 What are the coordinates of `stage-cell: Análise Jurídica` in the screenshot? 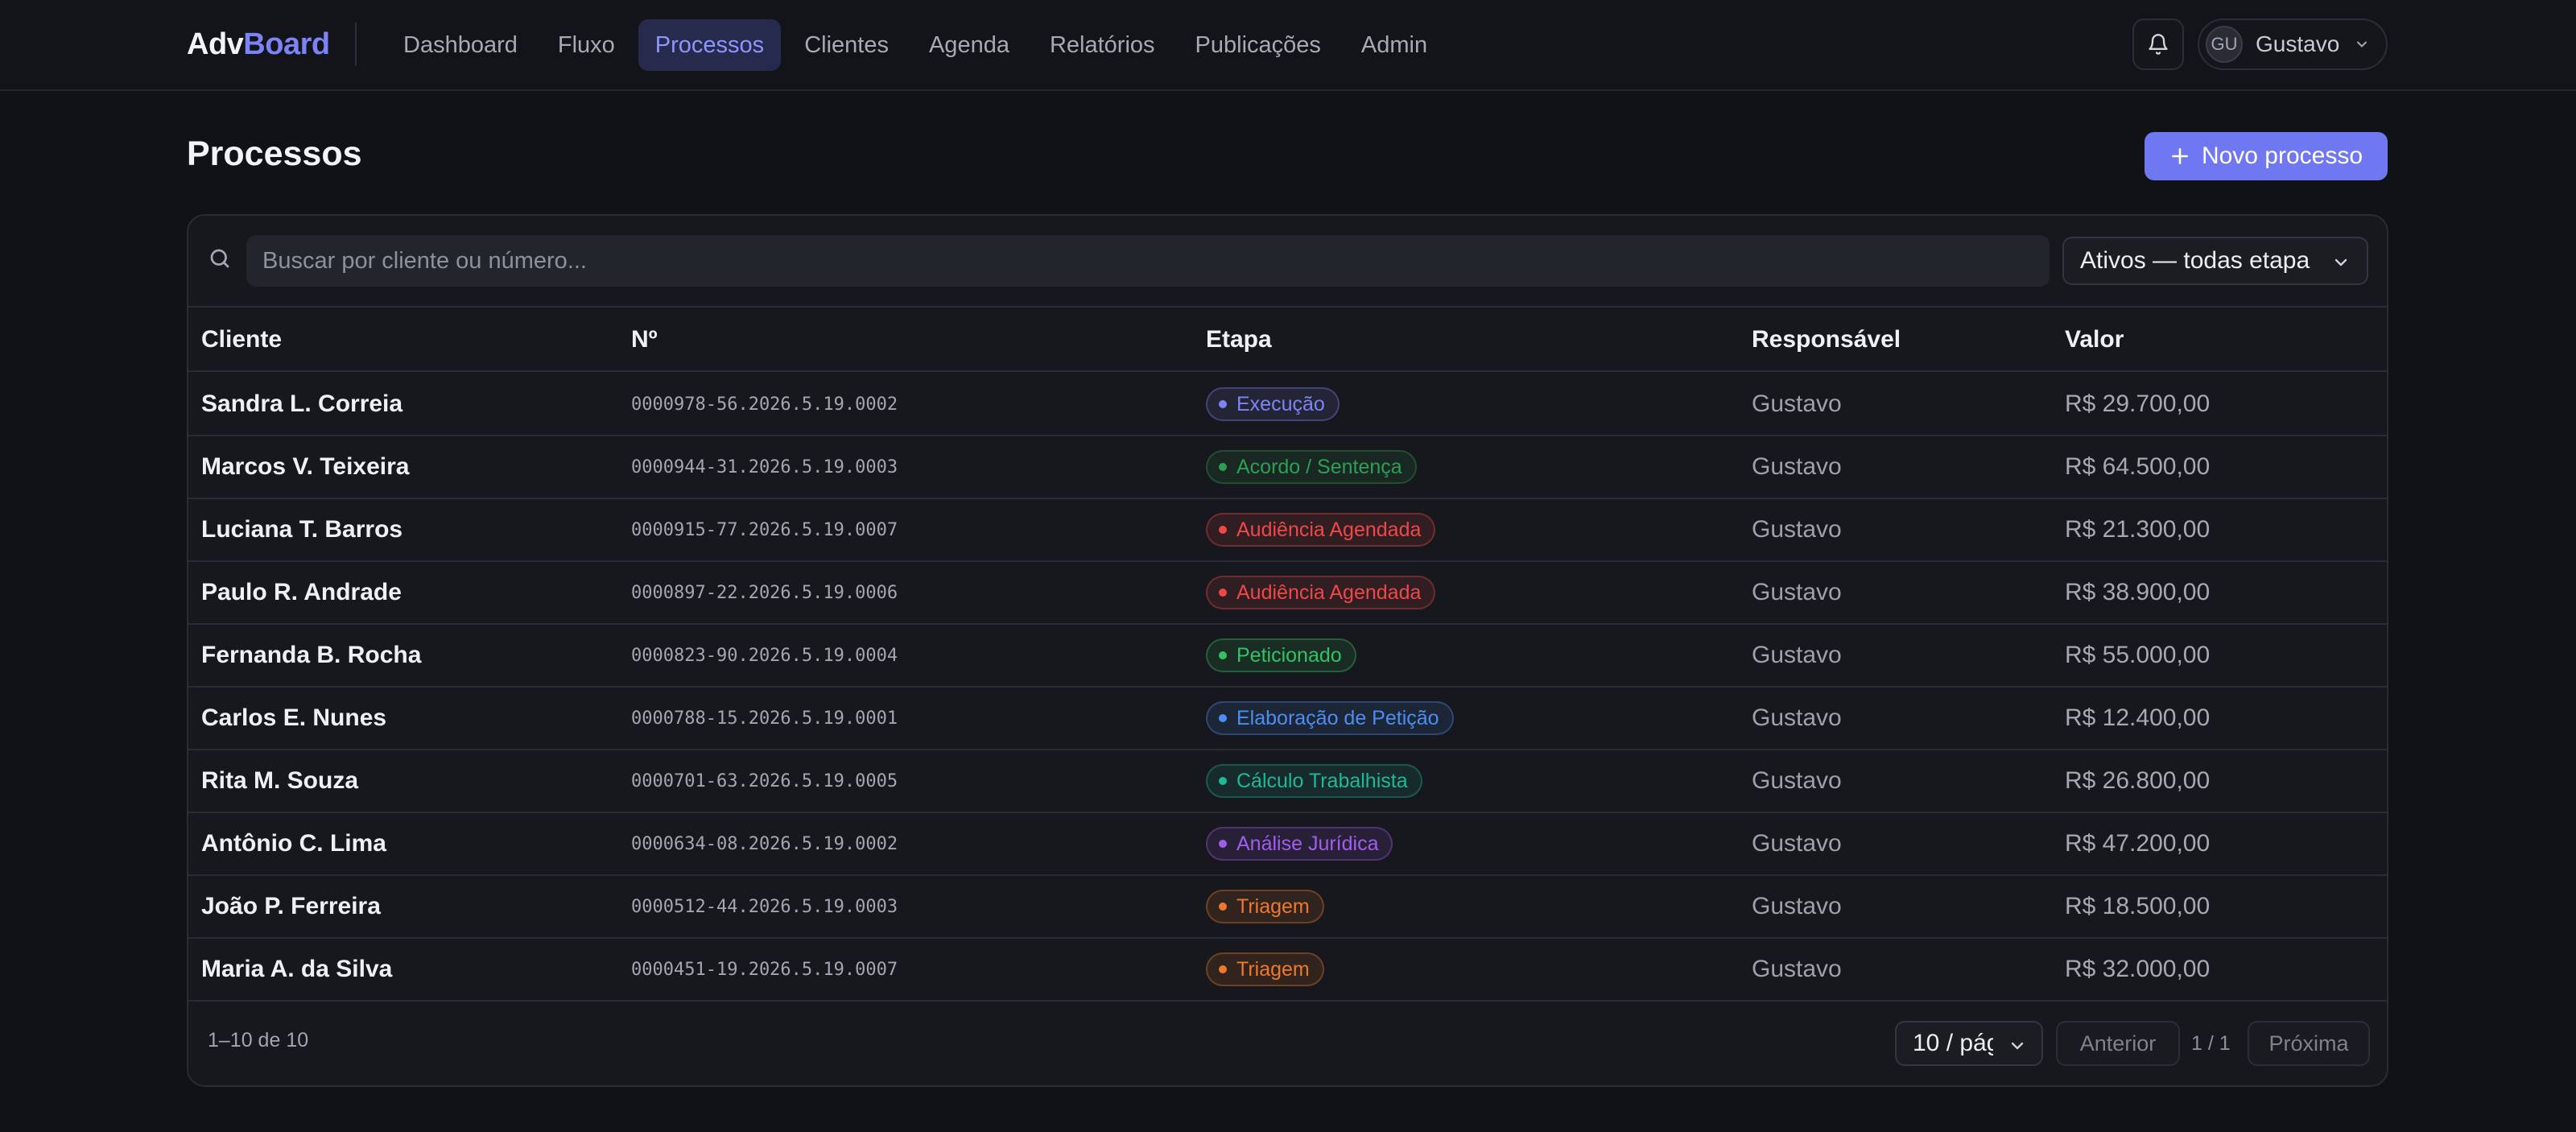 It's located at (1299, 843).